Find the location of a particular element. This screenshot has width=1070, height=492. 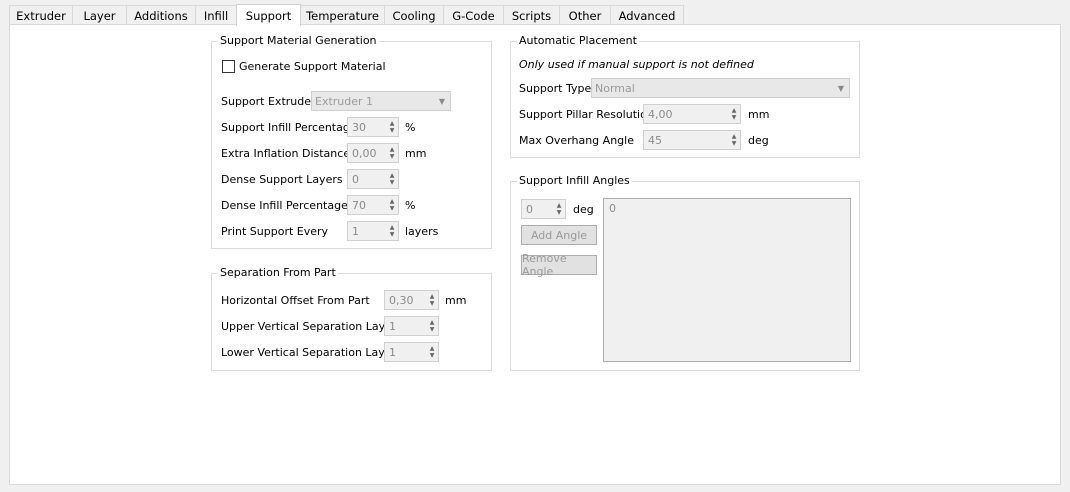

dense-infill-pct-stepper: 70 ▲ ▼ is located at coordinates (373, 205).